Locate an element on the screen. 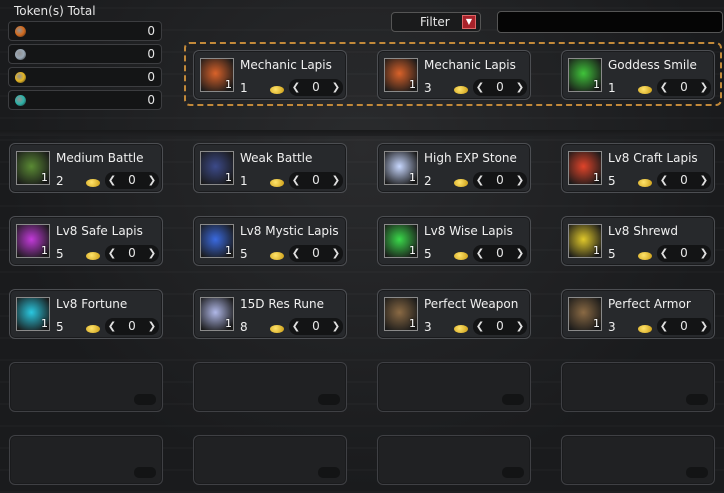 This screenshot has width=724, height=493. item-card: 1 Perfect Weapon 3 ❮ 0 ❯ is located at coordinates (454, 314).